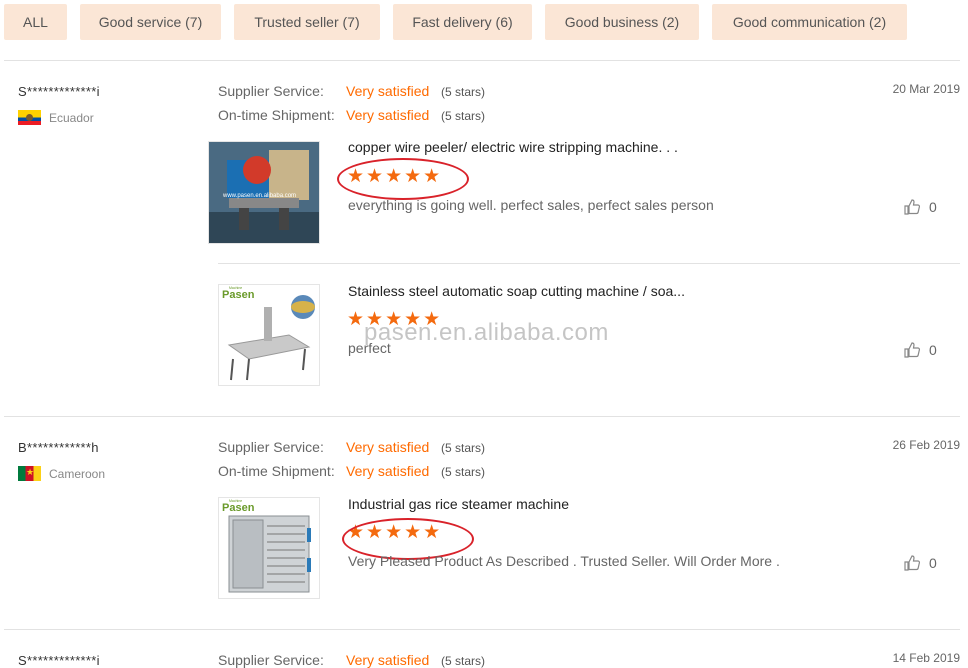  I want to click on product-thumbnail: www.pasen.en.alibaba.com, so click(264, 192).